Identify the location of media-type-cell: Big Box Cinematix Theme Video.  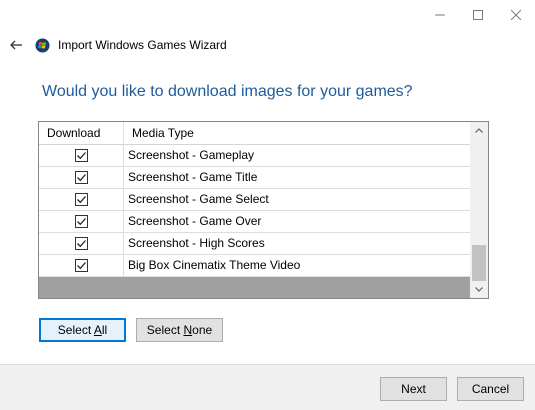
(214, 265).